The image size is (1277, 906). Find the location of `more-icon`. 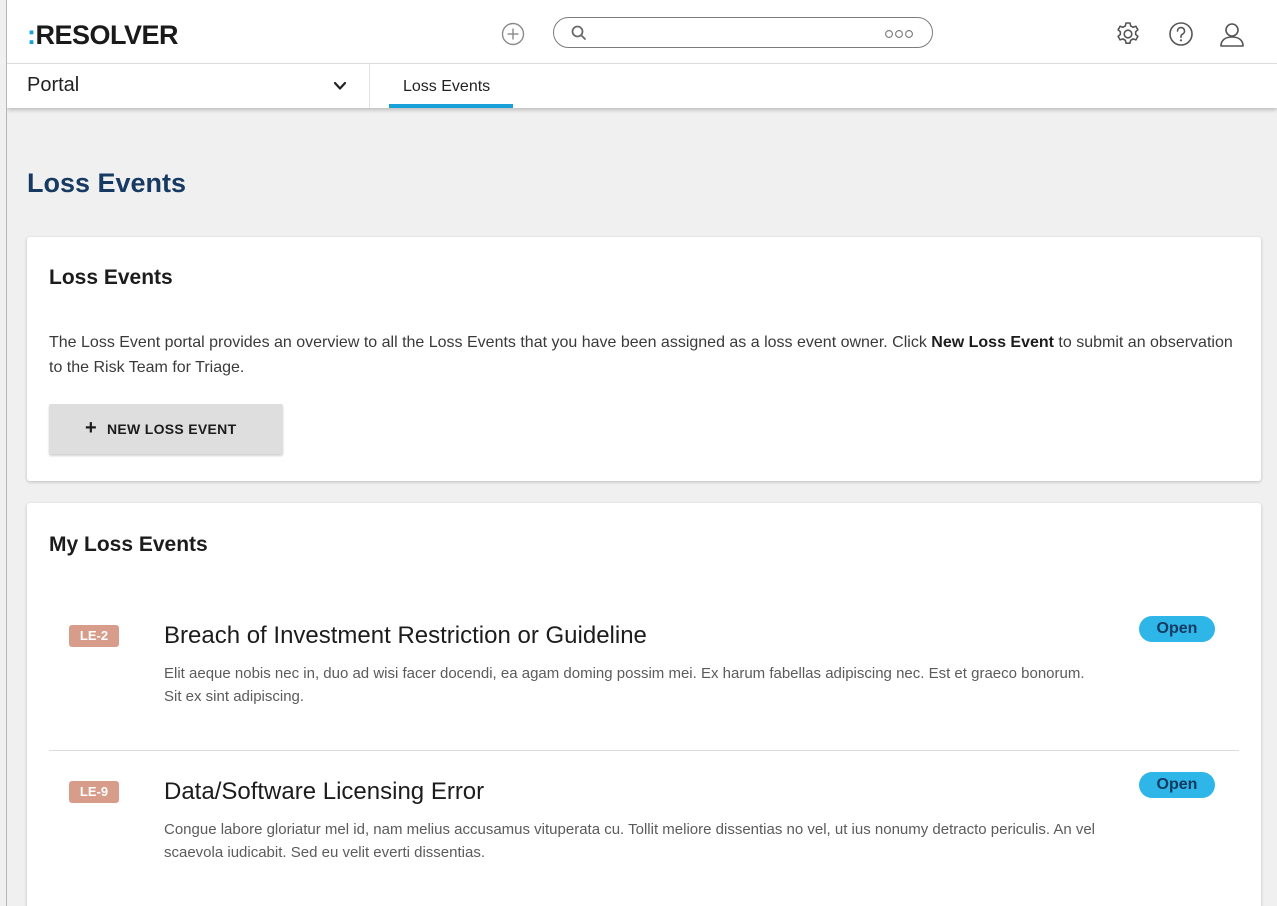

more-icon is located at coordinates (899, 34).